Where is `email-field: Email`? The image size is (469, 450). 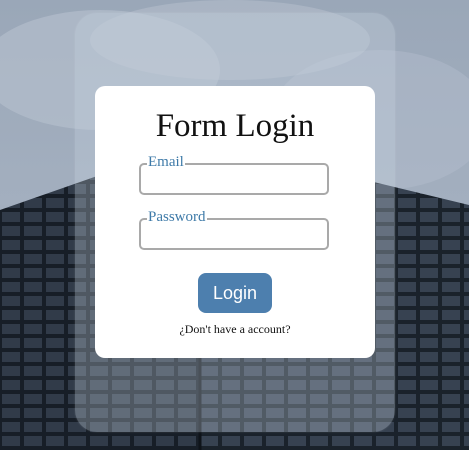 email-field: Email is located at coordinates (234, 174).